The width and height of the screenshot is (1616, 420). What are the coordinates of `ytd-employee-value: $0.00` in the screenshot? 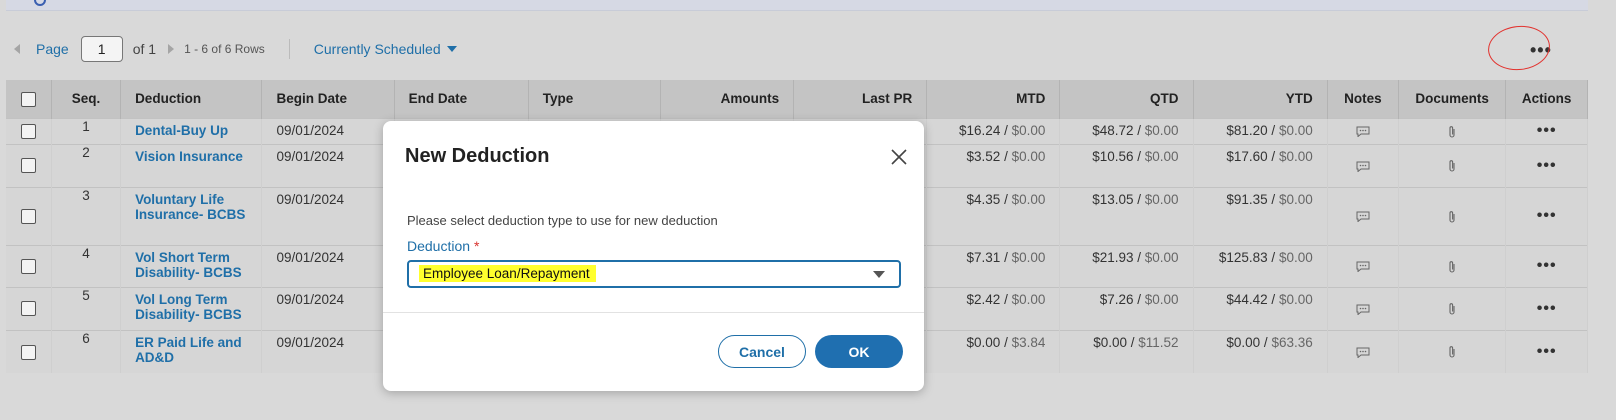 It's located at (1243, 342).